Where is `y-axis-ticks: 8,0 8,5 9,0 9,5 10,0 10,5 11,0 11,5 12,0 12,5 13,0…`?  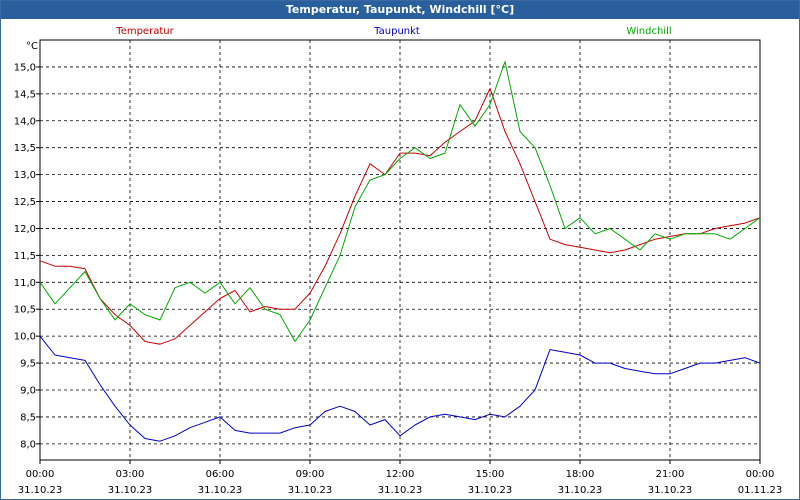 y-axis-ticks: 8,0 8,5 9,0 9,5 10,0 10,5 11,0 11,5 12,0 12,5 13,0… is located at coordinates (27, 256).